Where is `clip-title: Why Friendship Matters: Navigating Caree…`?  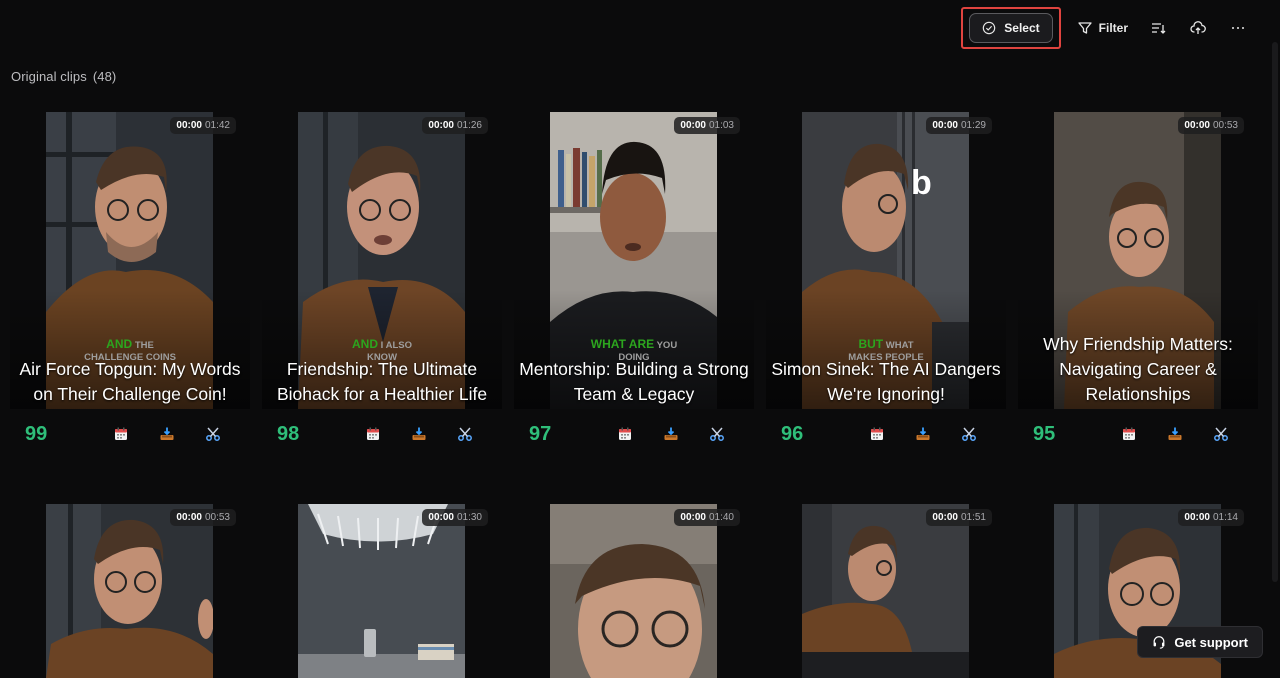 clip-title: Why Friendship Matters: Navigating Caree… is located at coordinates (1138, 369).